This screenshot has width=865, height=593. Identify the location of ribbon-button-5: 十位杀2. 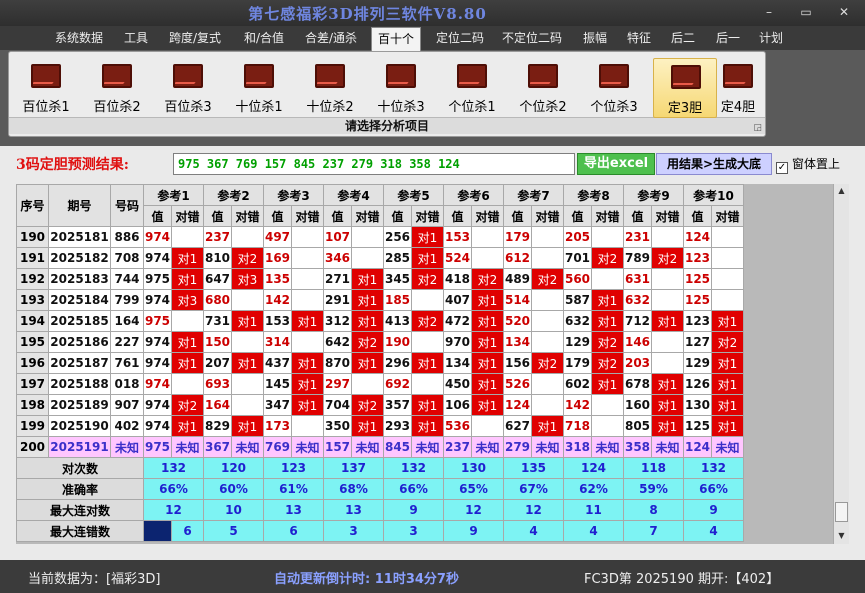
(330, 88).